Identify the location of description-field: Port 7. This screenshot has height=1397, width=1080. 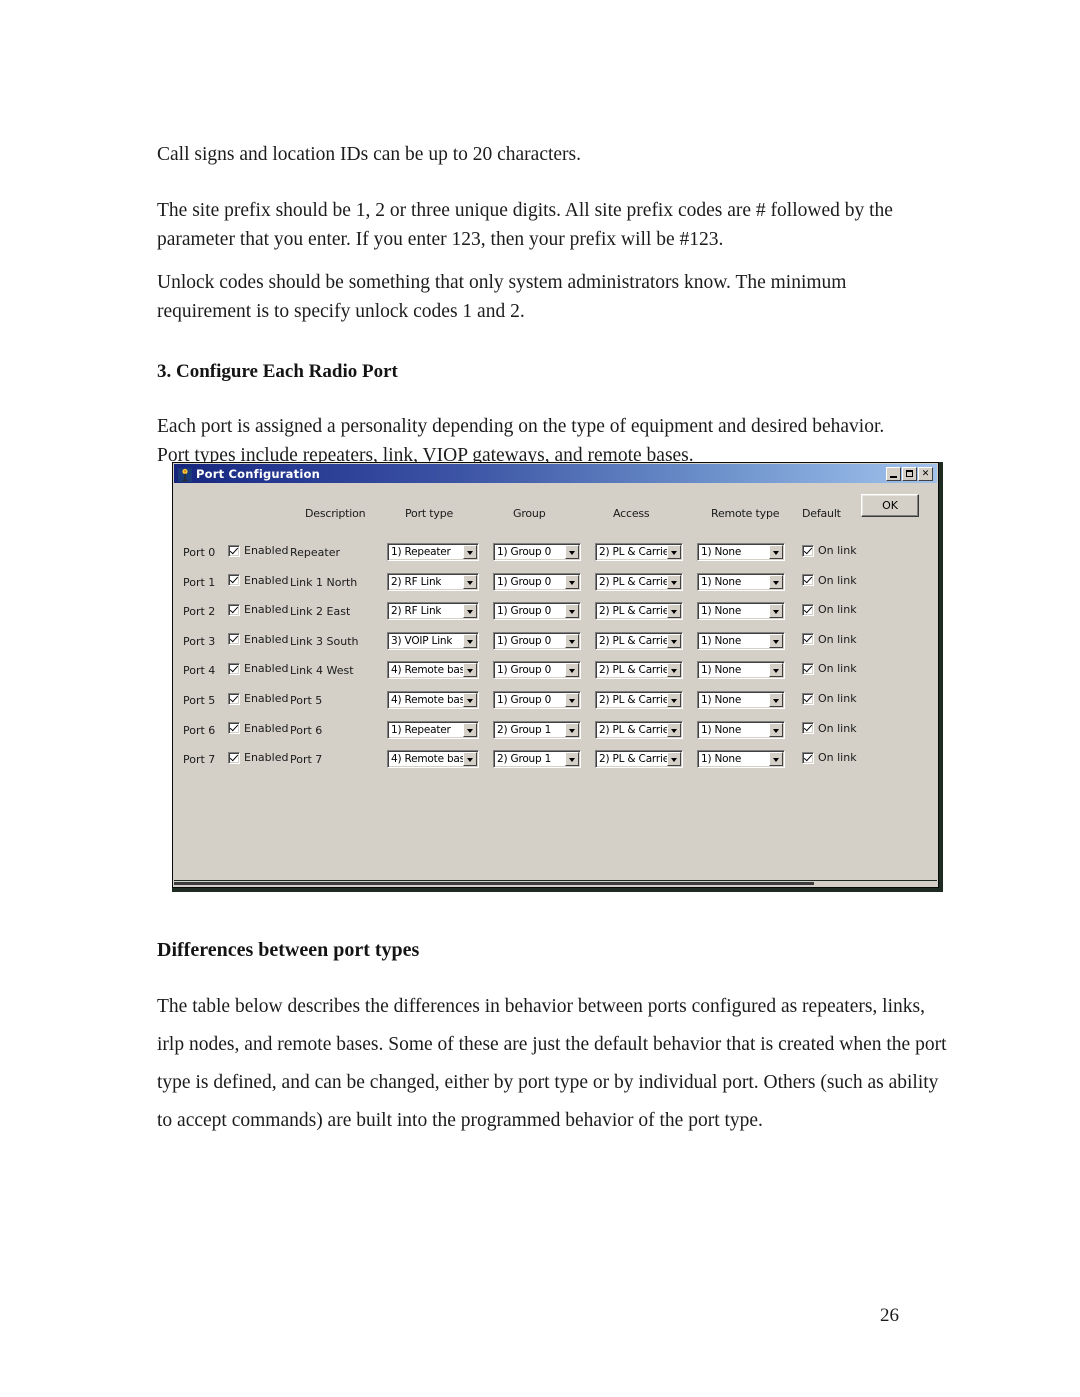
(306, 759).